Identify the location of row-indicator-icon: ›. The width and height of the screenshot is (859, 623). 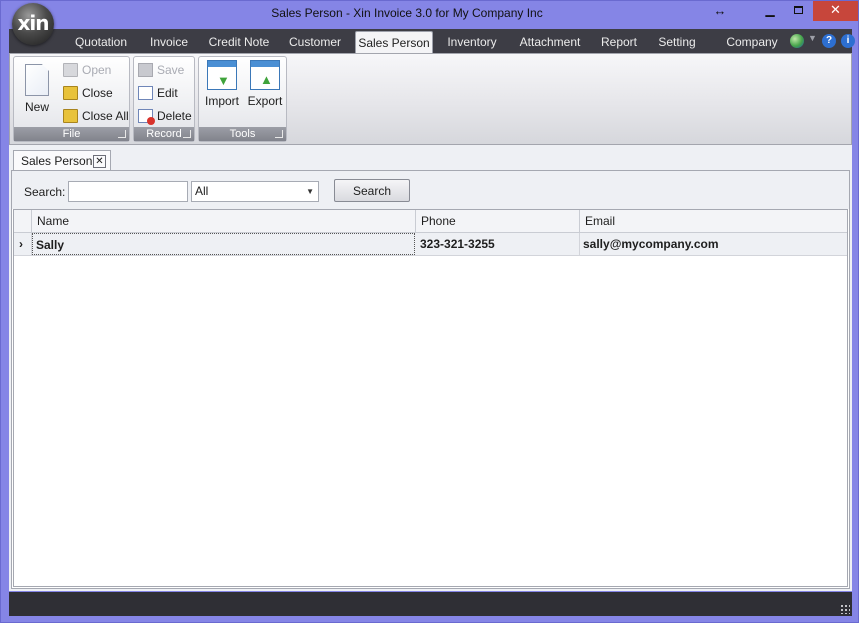
(23, 244).